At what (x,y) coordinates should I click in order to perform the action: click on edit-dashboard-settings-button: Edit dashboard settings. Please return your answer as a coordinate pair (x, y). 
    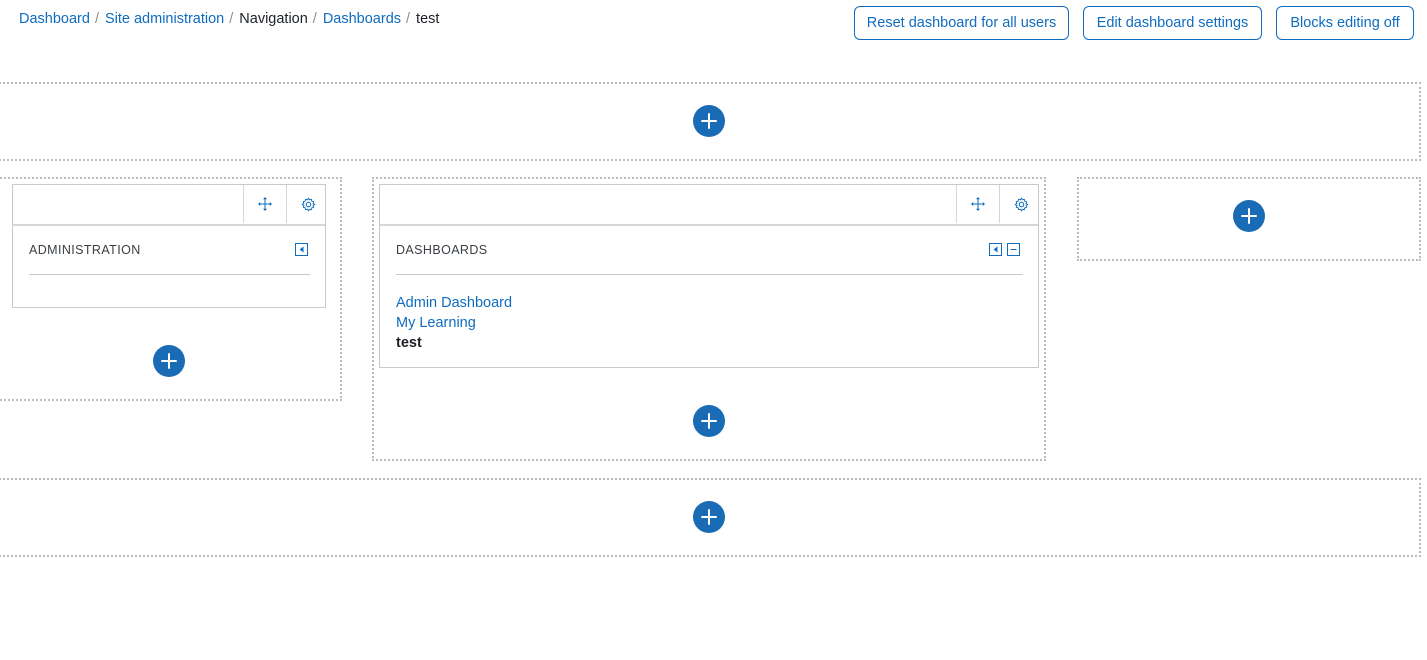
    Looking at the image, I should click on (1172, 23).